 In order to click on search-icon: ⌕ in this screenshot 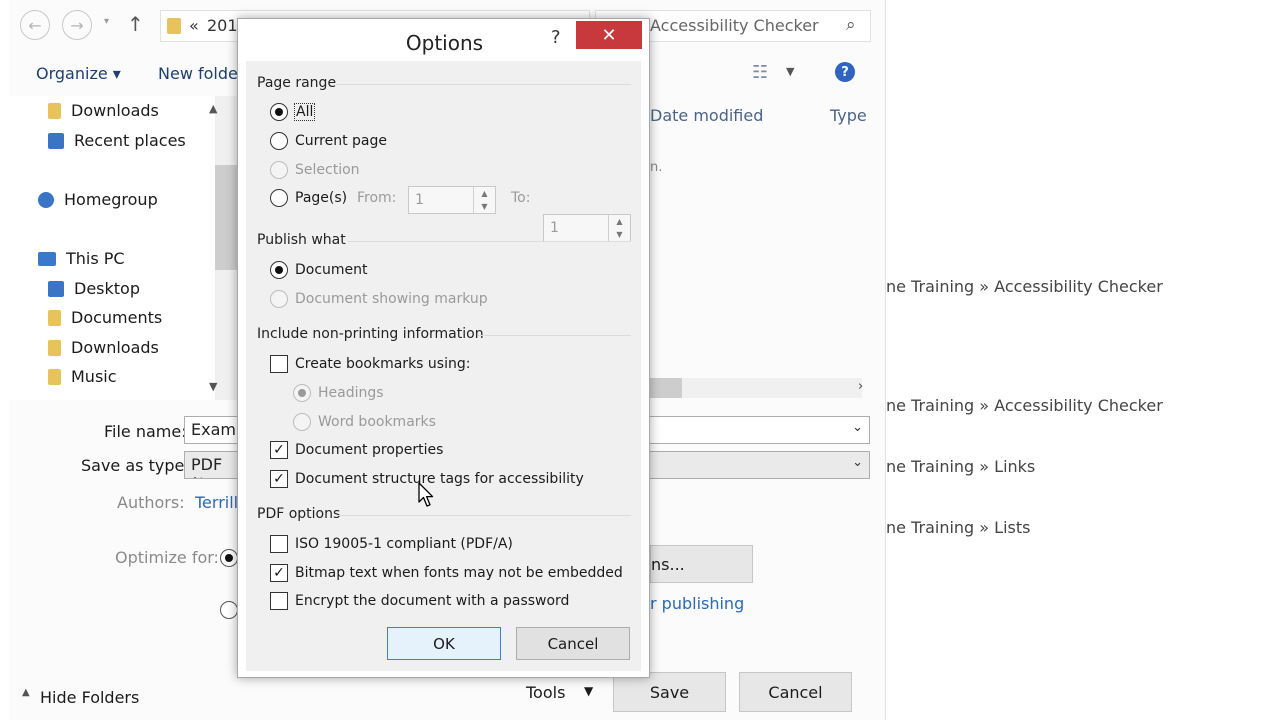, I will do `click(851, 25)`.